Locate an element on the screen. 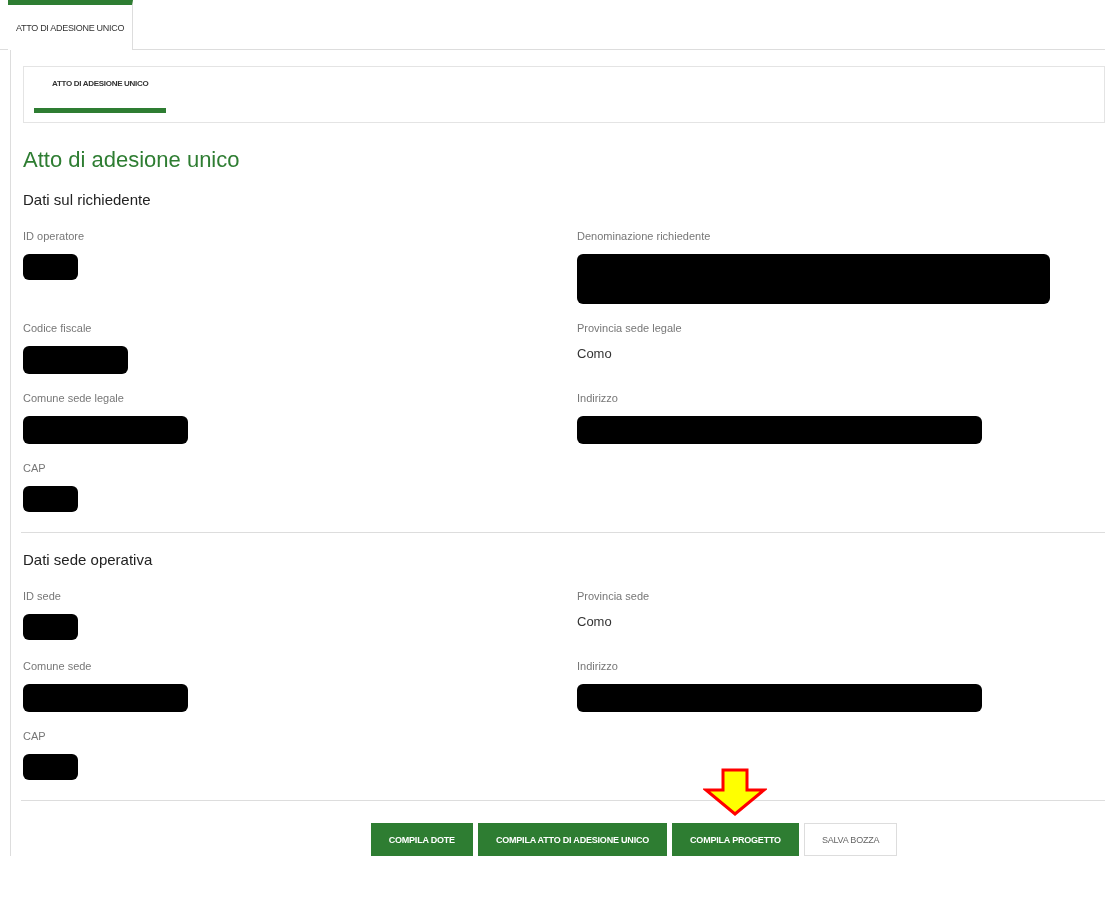 This screenshot has width=1105, height=906. field-label: Comune sede legale is located at coordinates (73, 398).